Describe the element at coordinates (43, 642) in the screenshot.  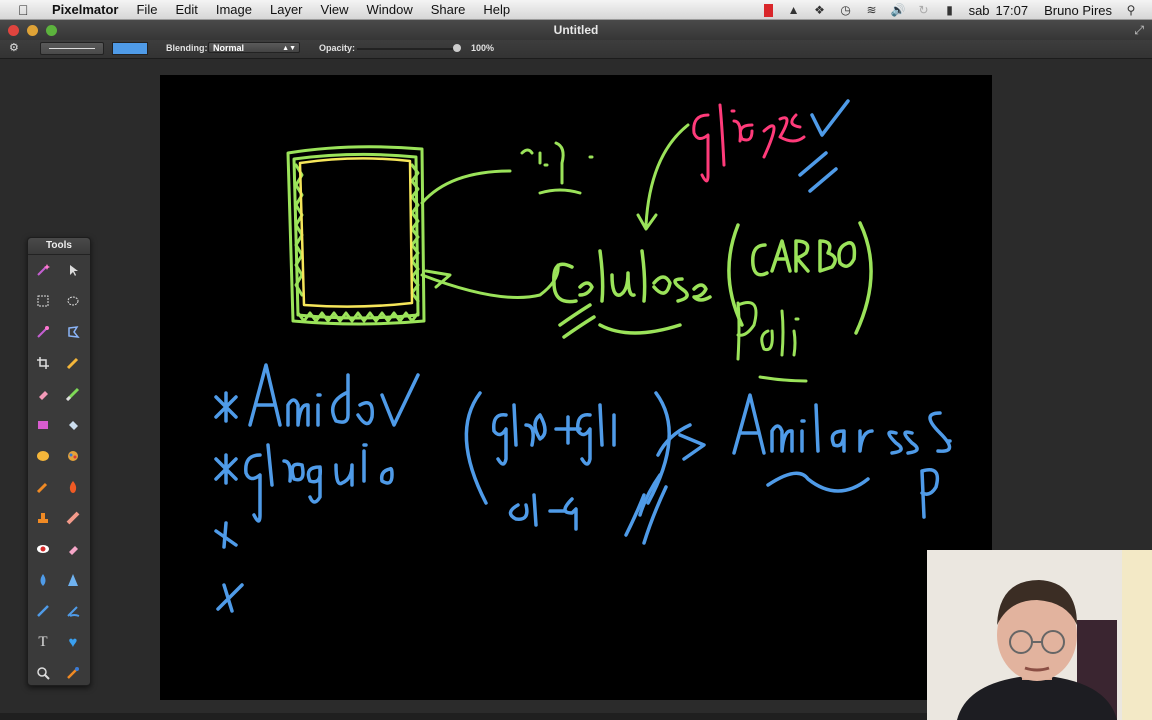
I see `type-icon: T` at that location.